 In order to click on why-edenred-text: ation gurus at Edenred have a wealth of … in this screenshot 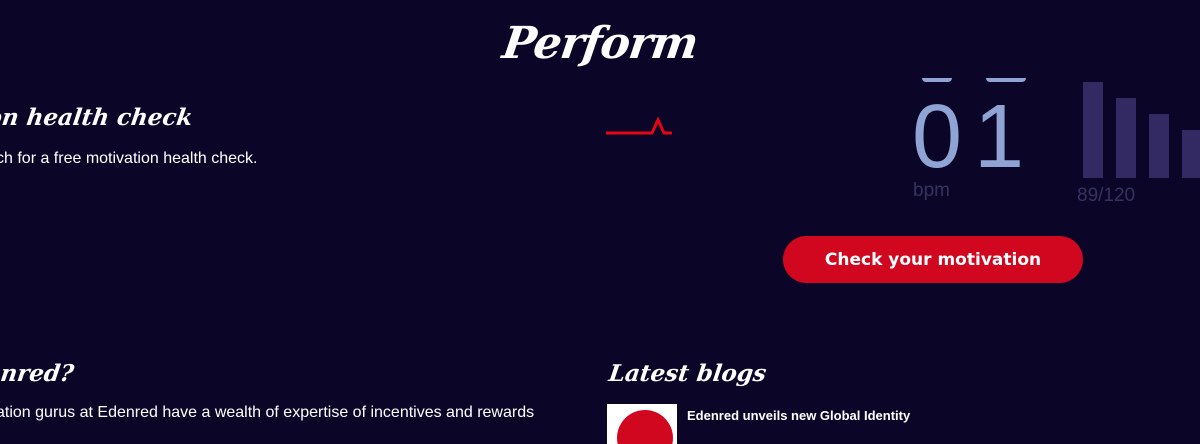, I will do `click(267, 412)`.